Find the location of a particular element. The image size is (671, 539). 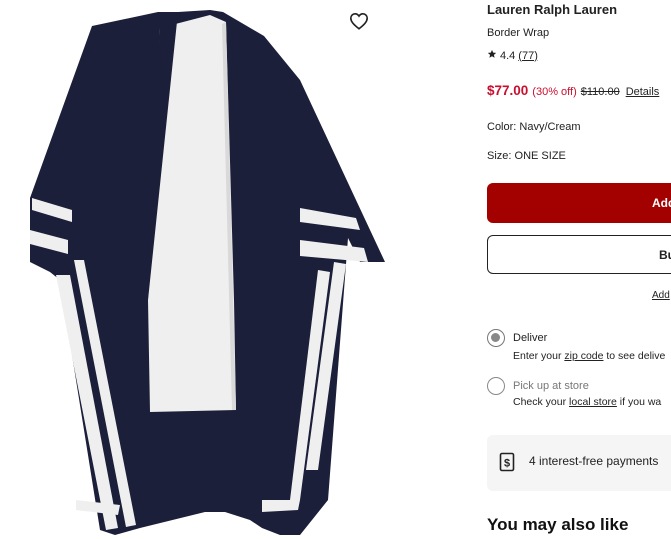

dollar-card-icon: $ is located at coordinates (507, 464).